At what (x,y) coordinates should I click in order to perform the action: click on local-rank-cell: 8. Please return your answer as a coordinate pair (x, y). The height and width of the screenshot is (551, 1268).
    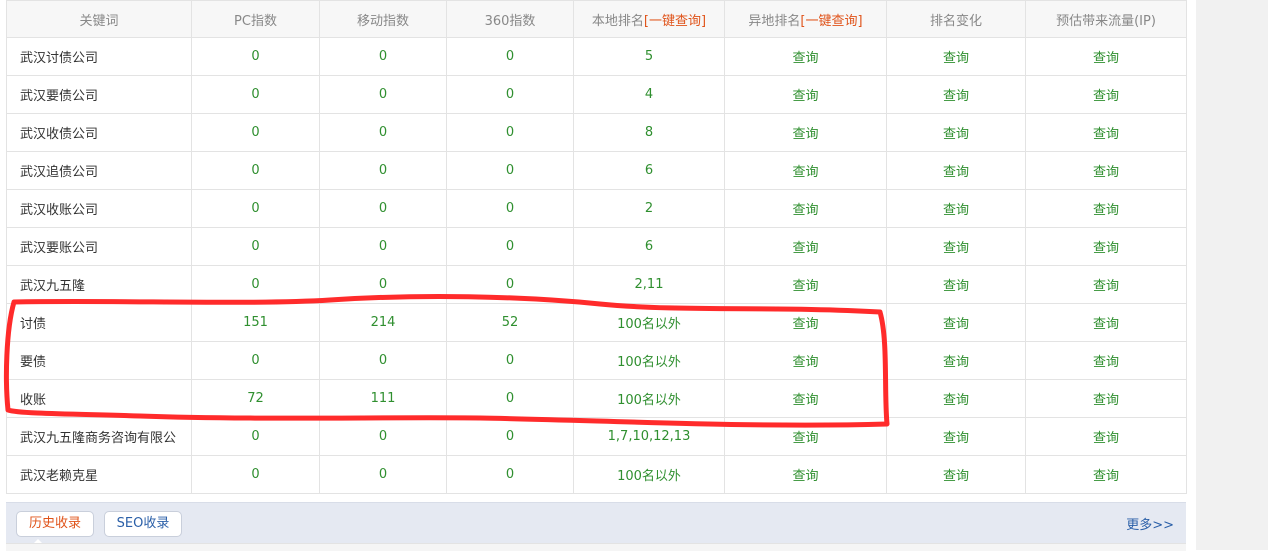
    Looking at the image, I should click on (649, 132).